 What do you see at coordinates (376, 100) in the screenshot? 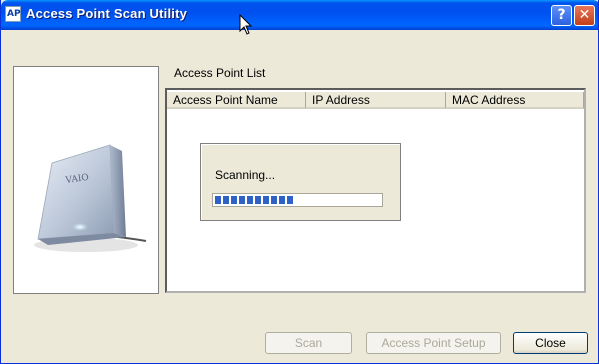
I see `column-header-ip: IP Address` at bounding box center [376, 100].